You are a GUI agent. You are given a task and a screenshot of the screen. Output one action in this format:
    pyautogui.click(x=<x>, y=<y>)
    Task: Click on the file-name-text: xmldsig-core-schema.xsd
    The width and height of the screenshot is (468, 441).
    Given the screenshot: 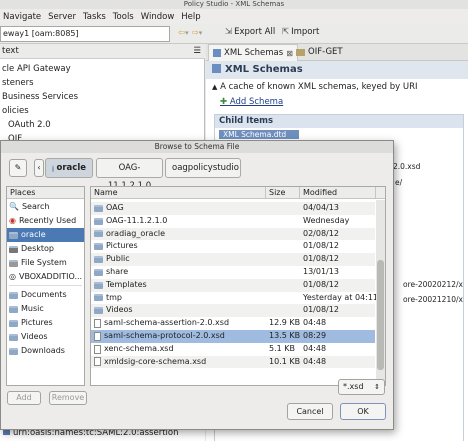 What is the action you would take?
    pyautogui.click(x=155, y=361)
    